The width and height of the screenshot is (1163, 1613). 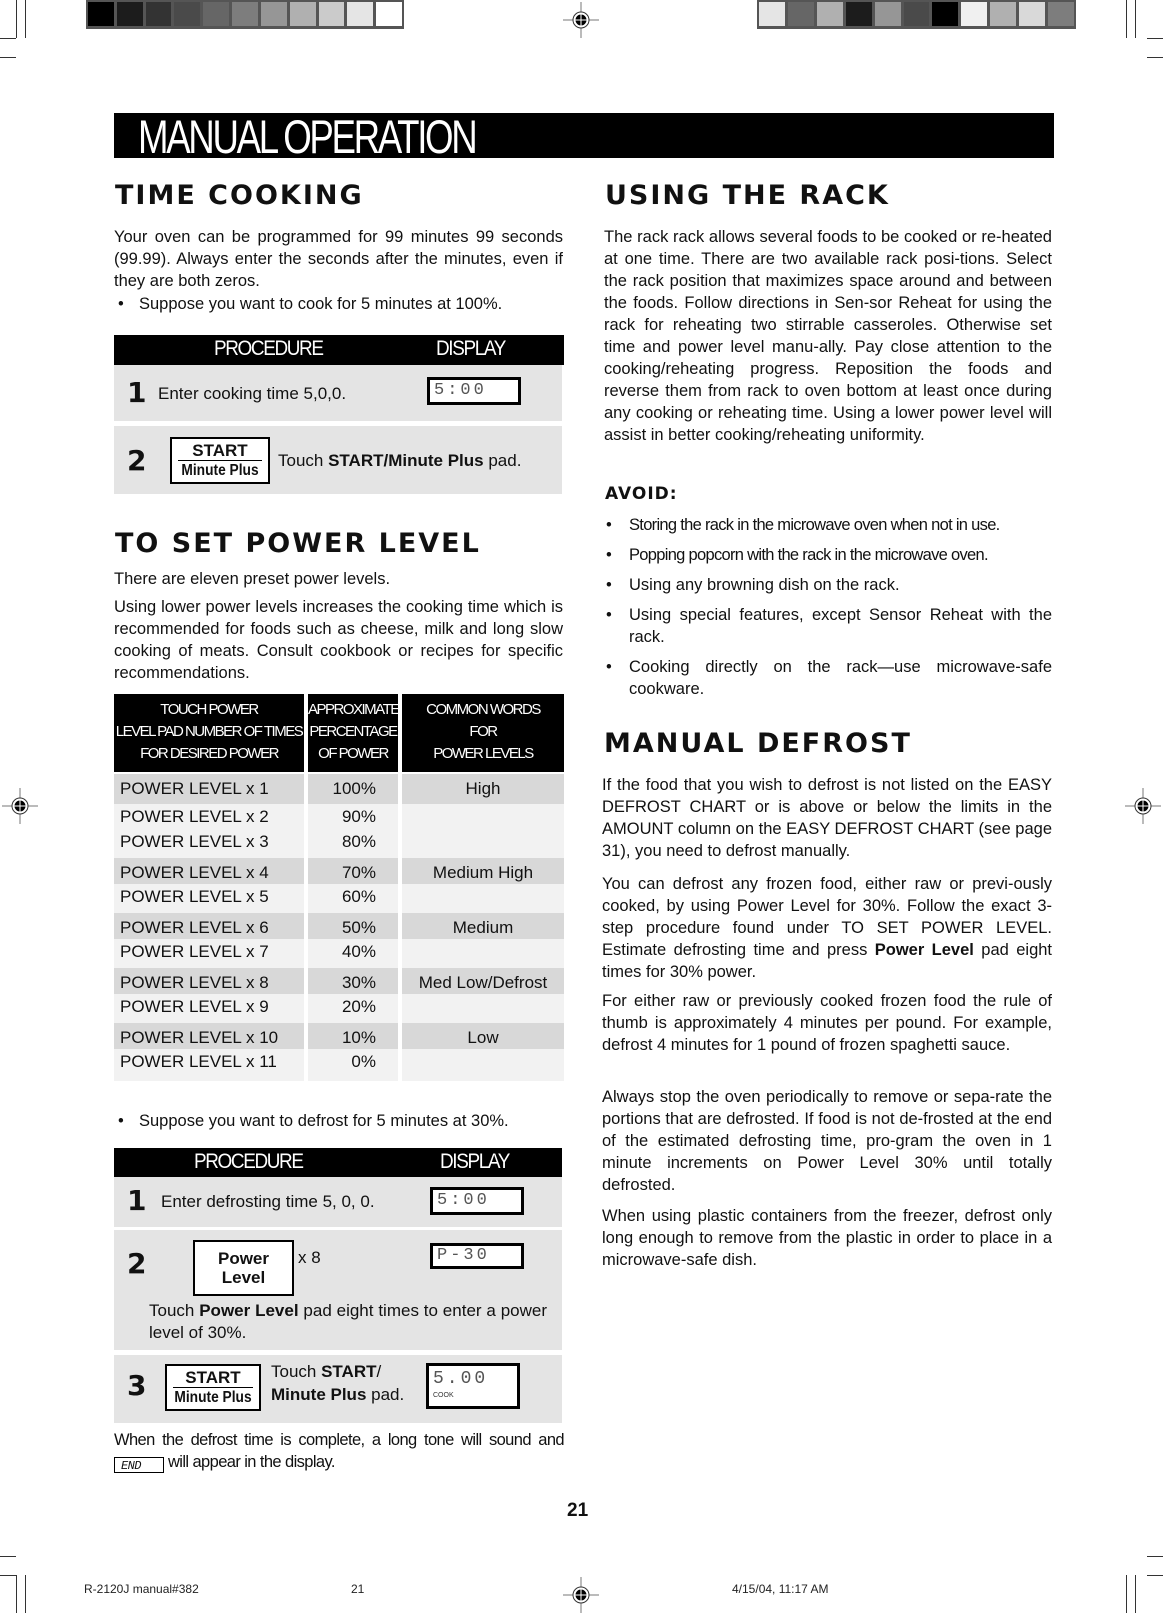 I want to click on right-color-calibration-bar, so click(x=916, y=14).